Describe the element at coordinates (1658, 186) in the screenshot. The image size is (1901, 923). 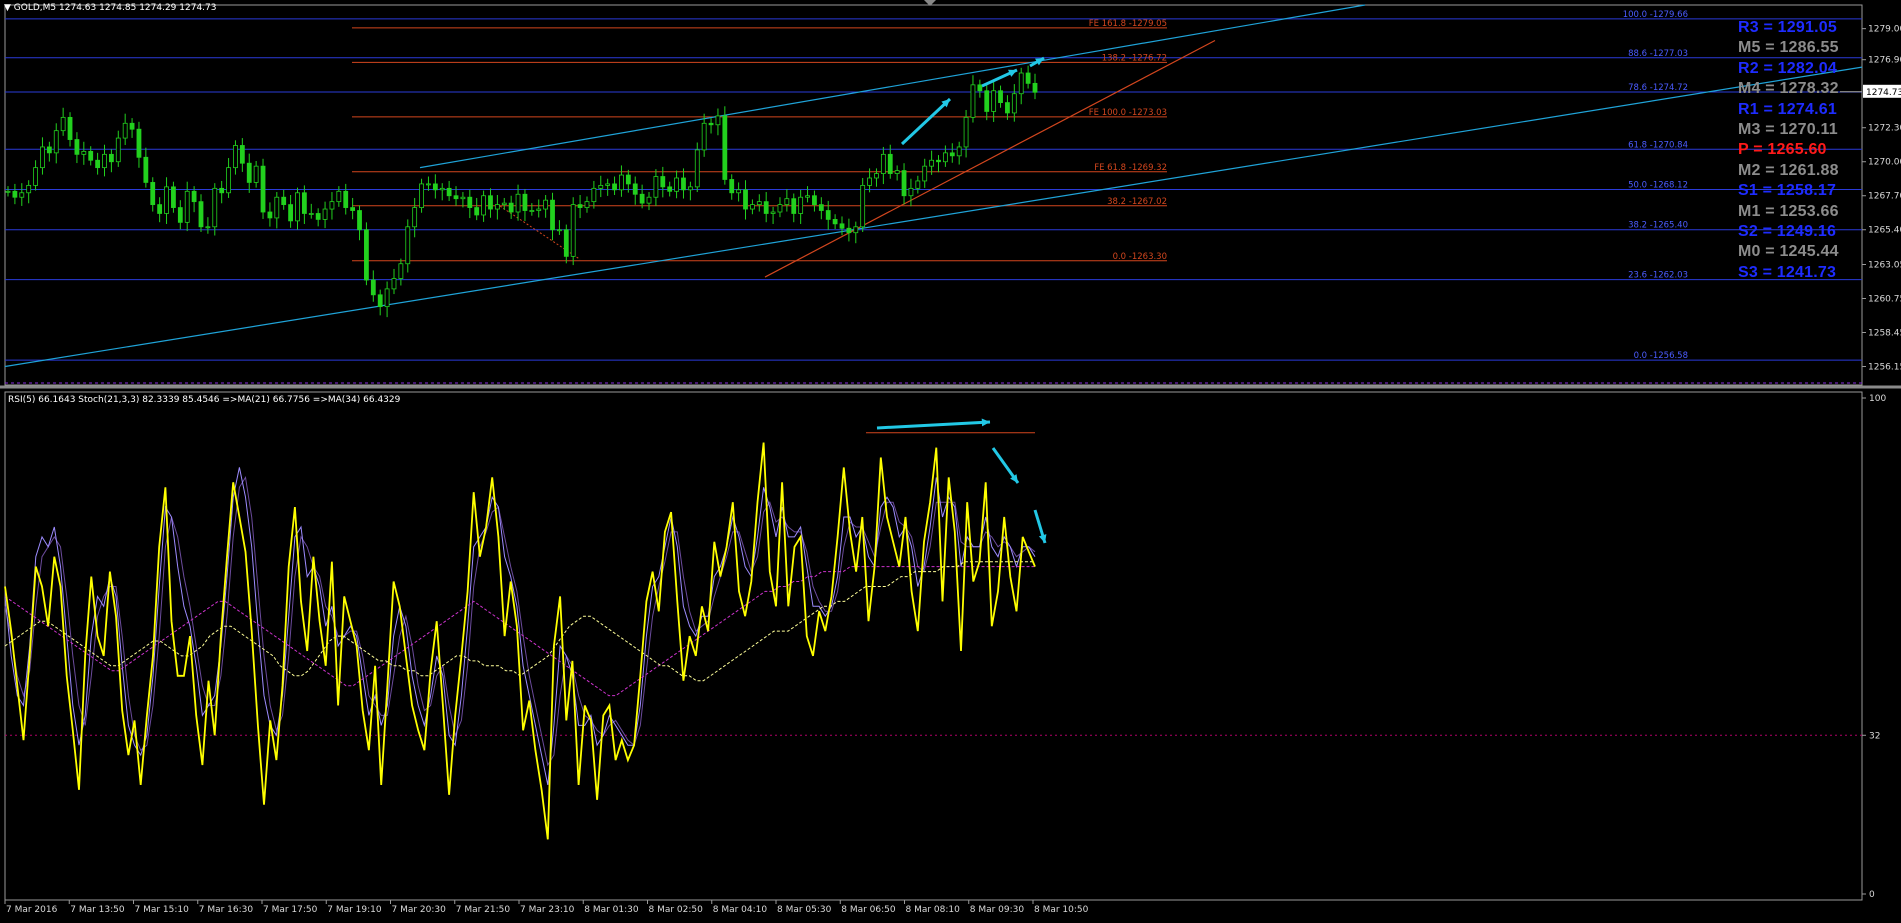
I see `fib-retracement-label: 50.0 -1268.12` at that location.